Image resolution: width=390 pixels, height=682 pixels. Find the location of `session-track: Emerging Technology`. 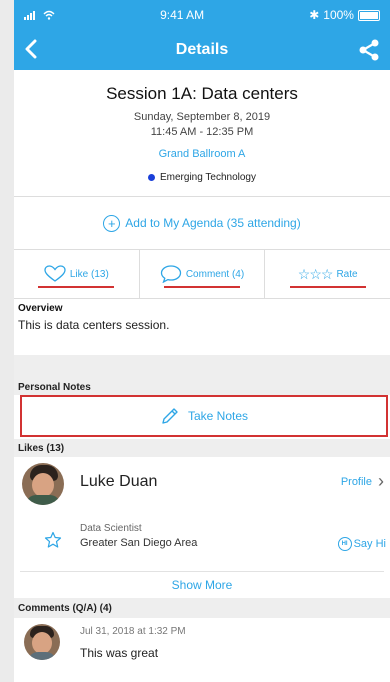

session-track: Emerging Technology is located at coordinates (202, 177).